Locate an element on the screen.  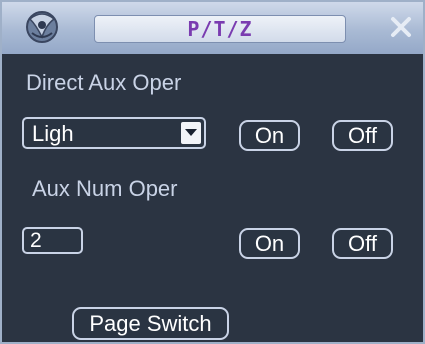
aux-num-off-button: Off is located at coordinates (362, 243).